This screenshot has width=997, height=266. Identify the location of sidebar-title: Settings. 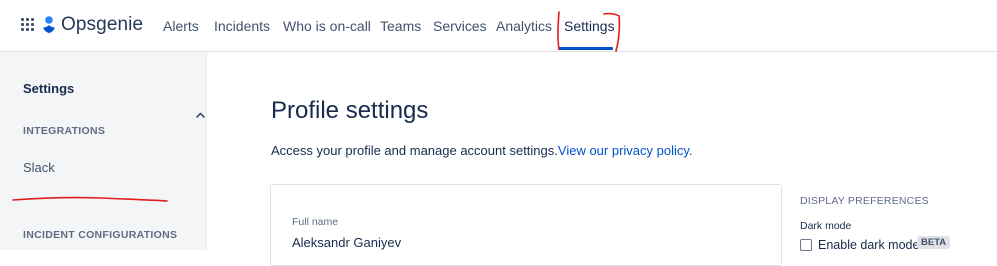
(49, 88).